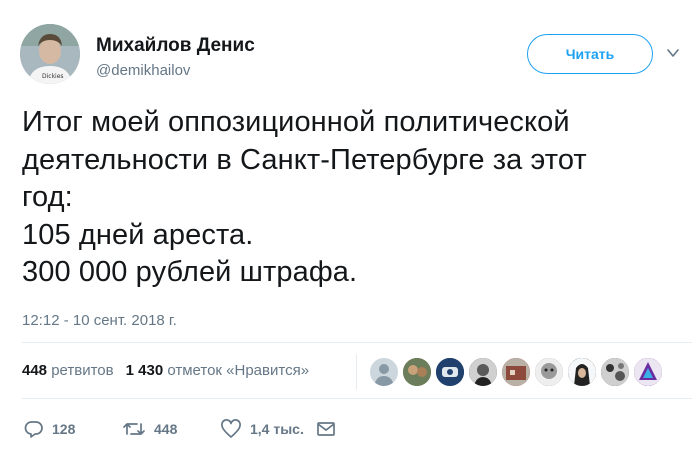 The height and width of the screenshot is (461, 700). What do you see at coordinates (50, 54) in the screenshot?
I see `avatar: Dickies` at bounding box center [50, 54].